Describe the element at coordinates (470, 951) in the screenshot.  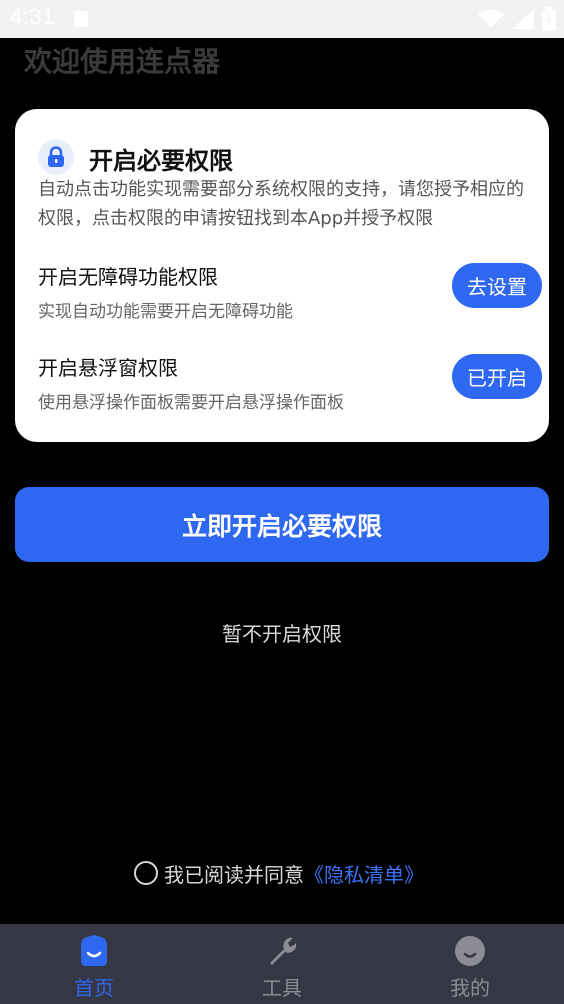
I see `profile-icon` at that location.